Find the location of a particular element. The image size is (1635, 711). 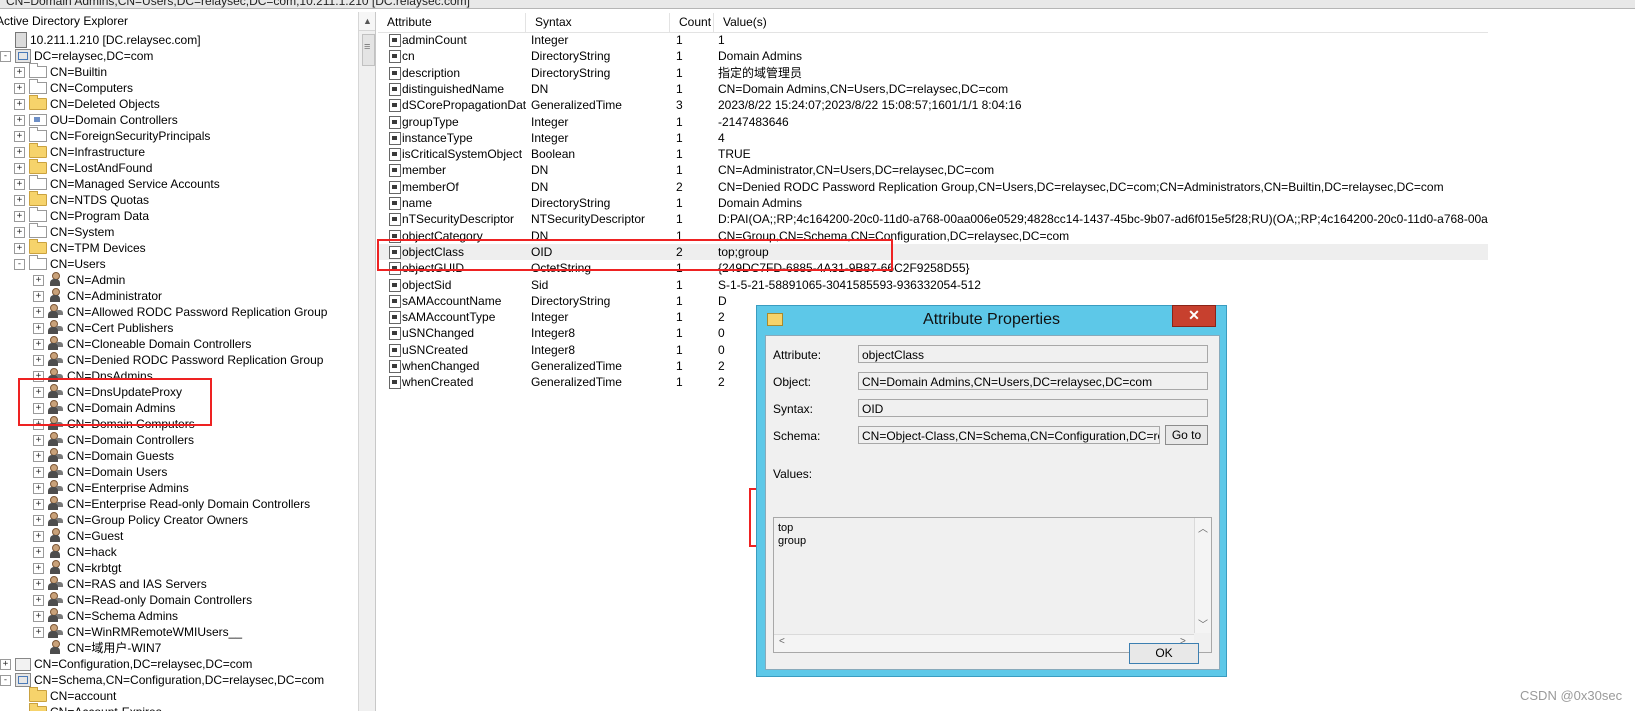

tree-node-user-object: + CN=Domain Users is located at coordinates (100, 472).